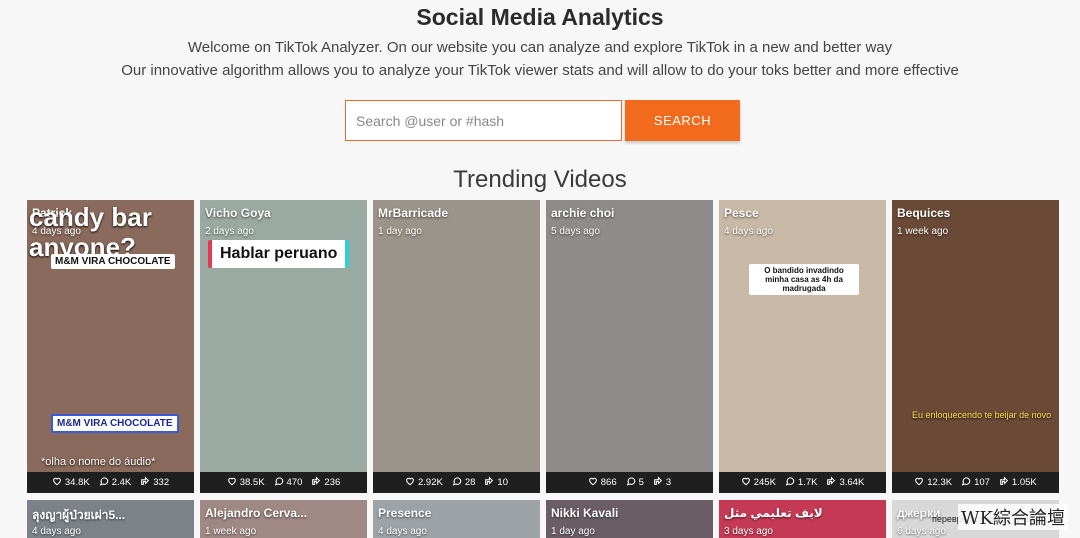  Describe the element at coordinates (77, 482) in the screenshot. I see `likes-count: 34.8K` at that location.